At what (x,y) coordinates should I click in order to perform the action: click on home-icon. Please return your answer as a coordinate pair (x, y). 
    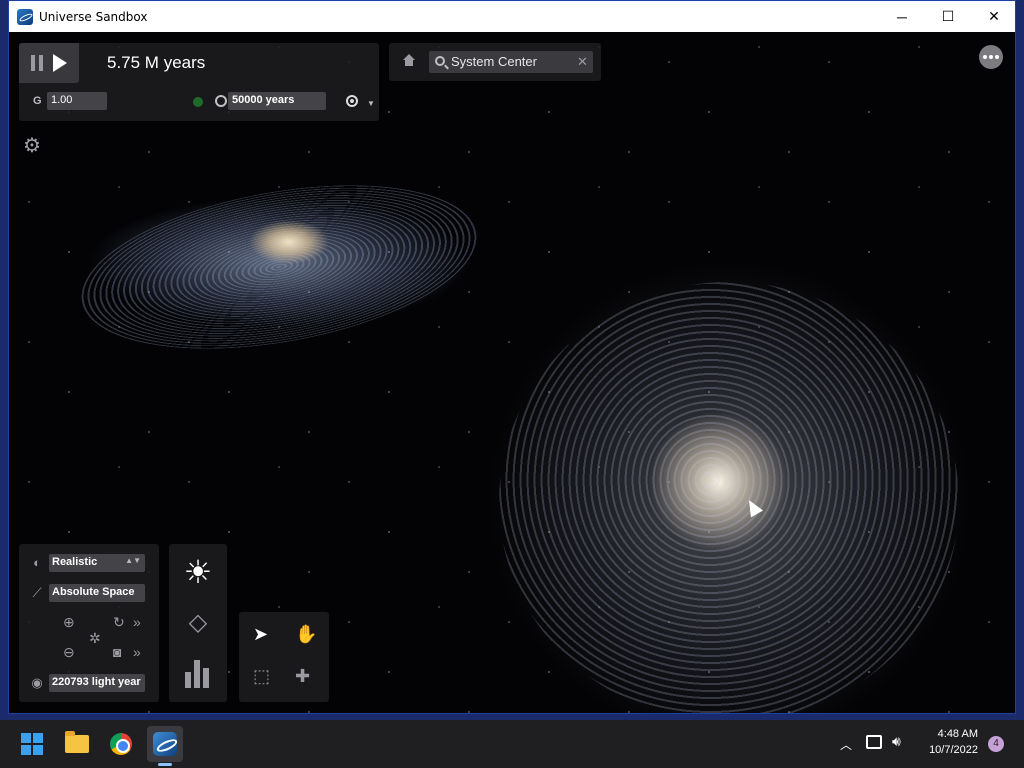
    Looking at the image, I should click on (409, 61).